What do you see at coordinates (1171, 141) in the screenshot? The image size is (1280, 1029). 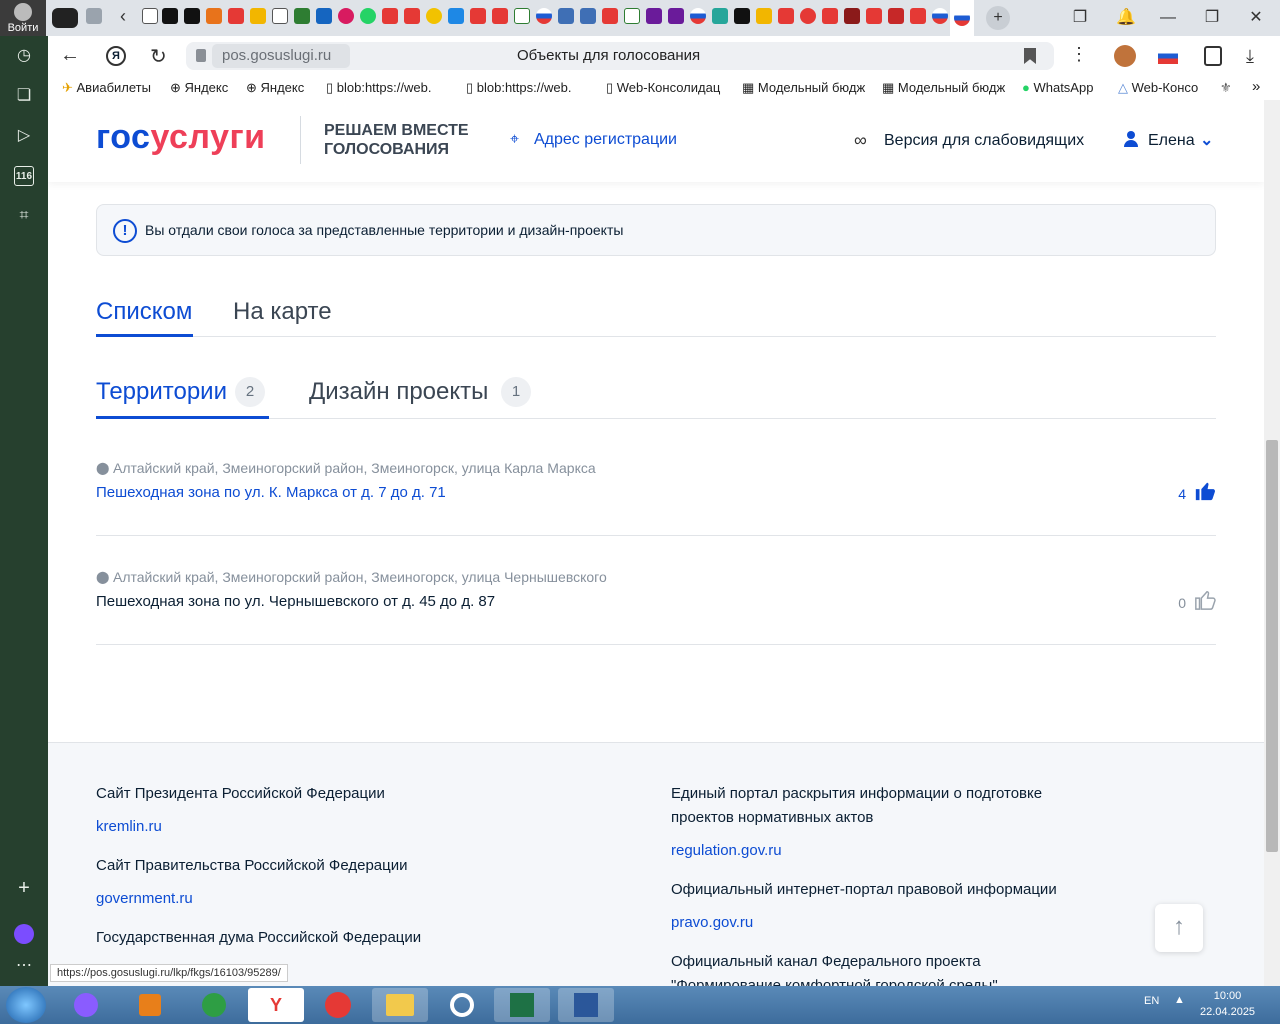 I see `user-name: Елена` at bounding box center [1171, 141].